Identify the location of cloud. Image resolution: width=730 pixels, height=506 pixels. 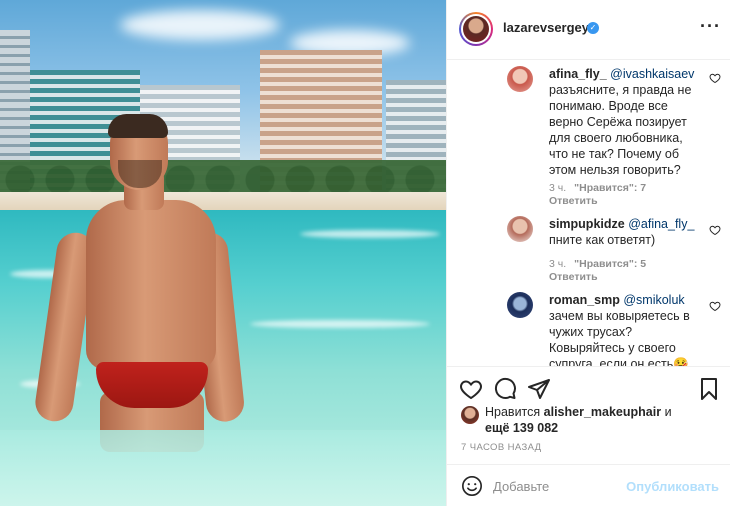
(200, 25).